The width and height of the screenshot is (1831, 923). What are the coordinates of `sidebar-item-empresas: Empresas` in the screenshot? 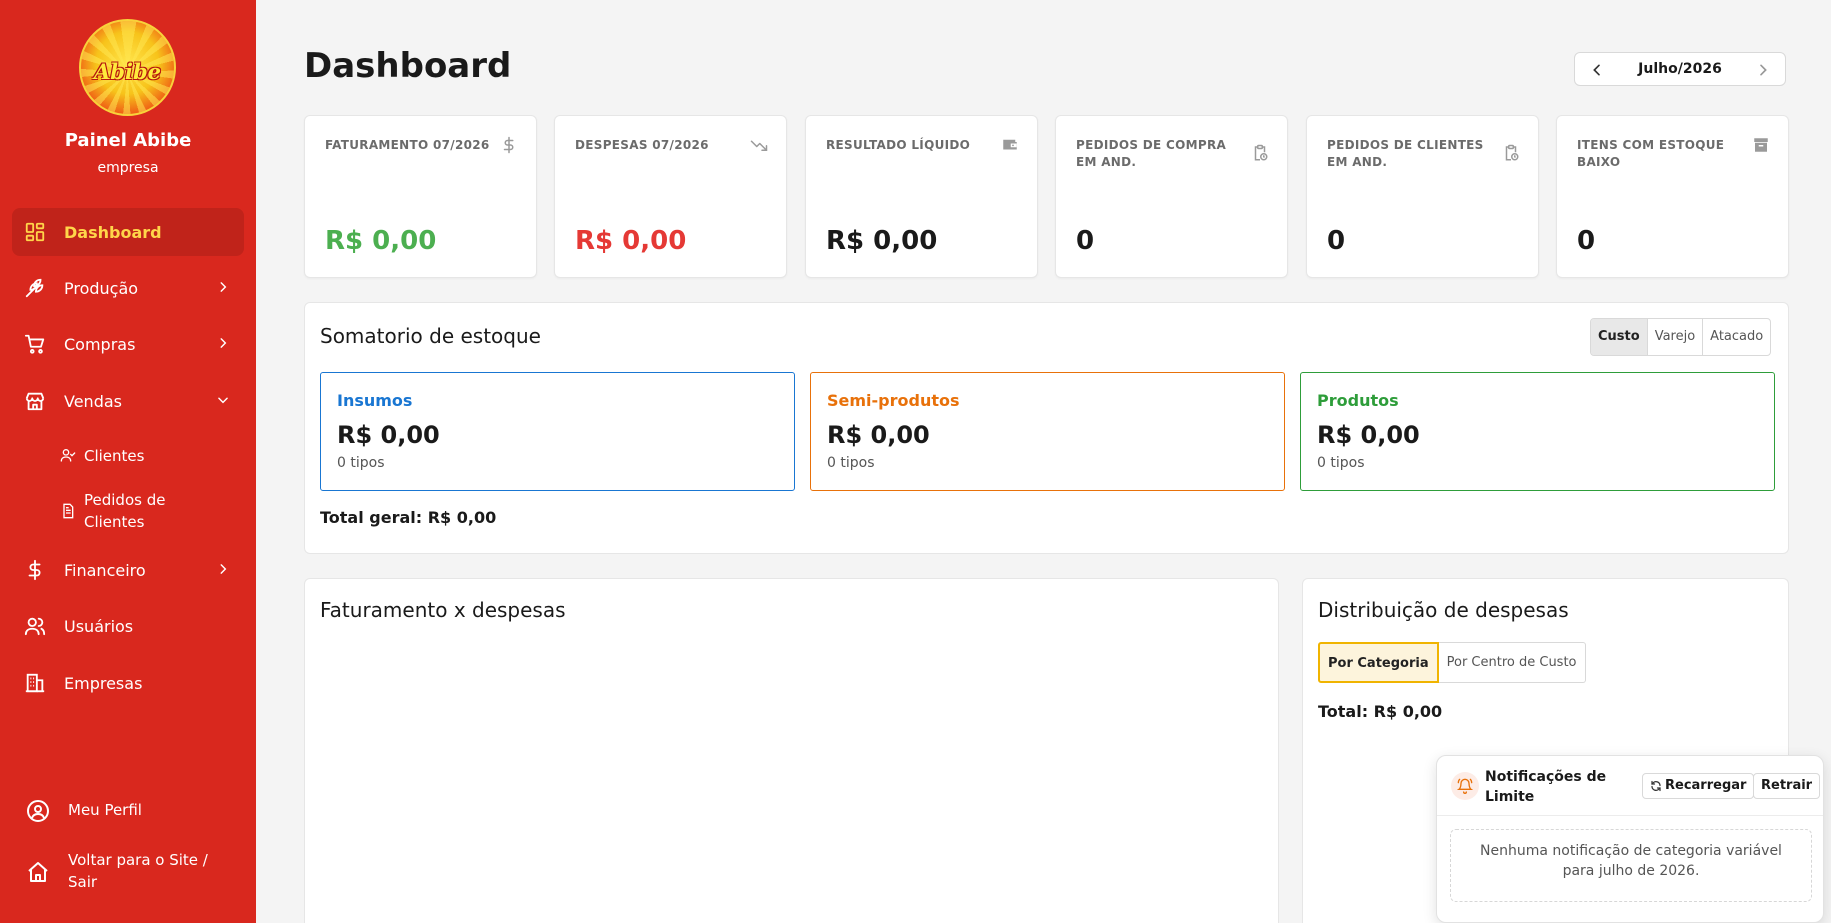 It's located at (128, 683).